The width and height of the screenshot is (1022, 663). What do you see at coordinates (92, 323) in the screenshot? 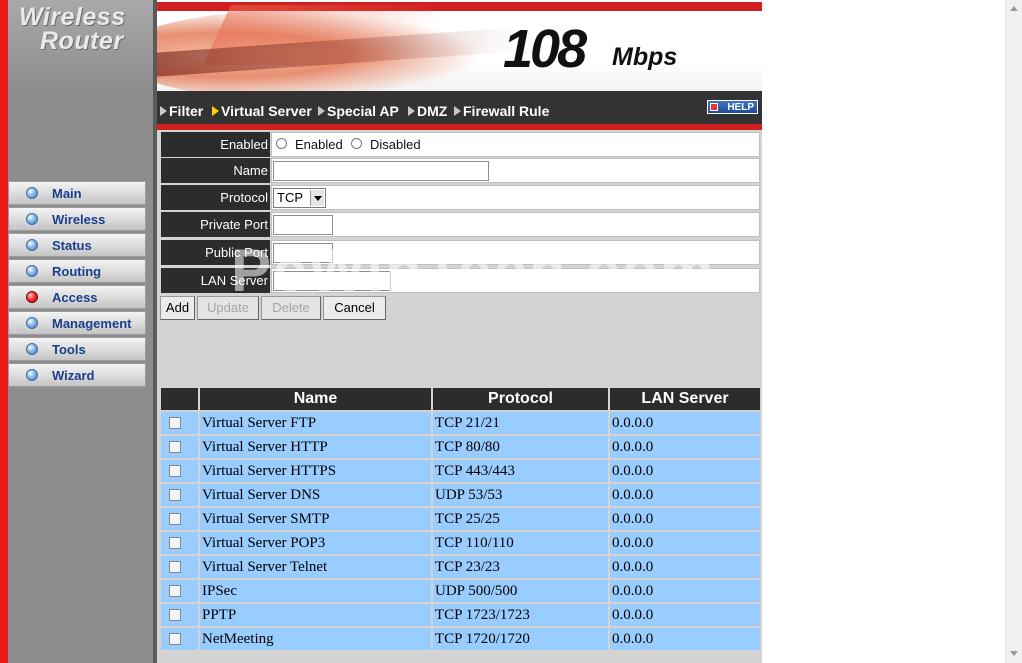
I see `sidebar-item-label: Management` at bounding box center [92, 323].